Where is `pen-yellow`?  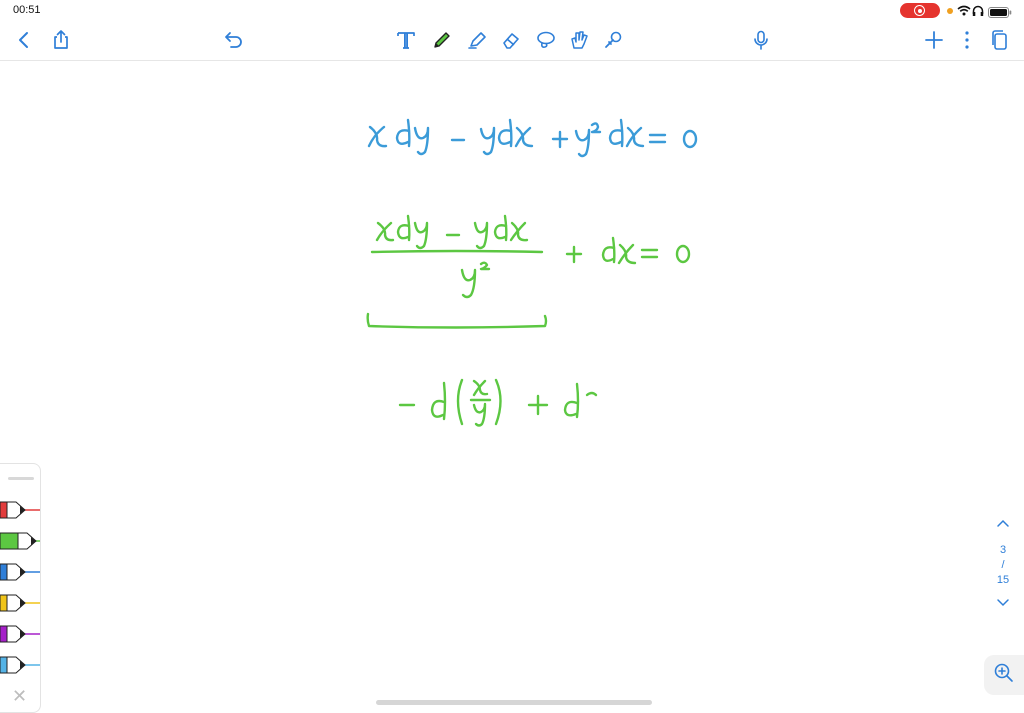 pen-yellow is located at coordinates (20, 603).